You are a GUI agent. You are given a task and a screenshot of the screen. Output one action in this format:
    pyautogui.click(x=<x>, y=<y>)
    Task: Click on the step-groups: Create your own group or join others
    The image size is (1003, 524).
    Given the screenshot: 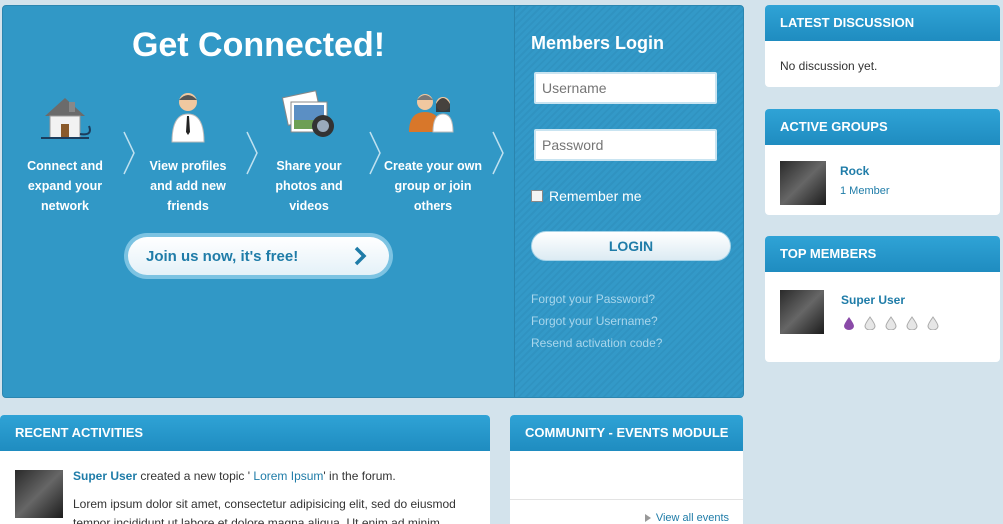 What is the action you would take?
    pyautogui.click(x=433, y=151)
    